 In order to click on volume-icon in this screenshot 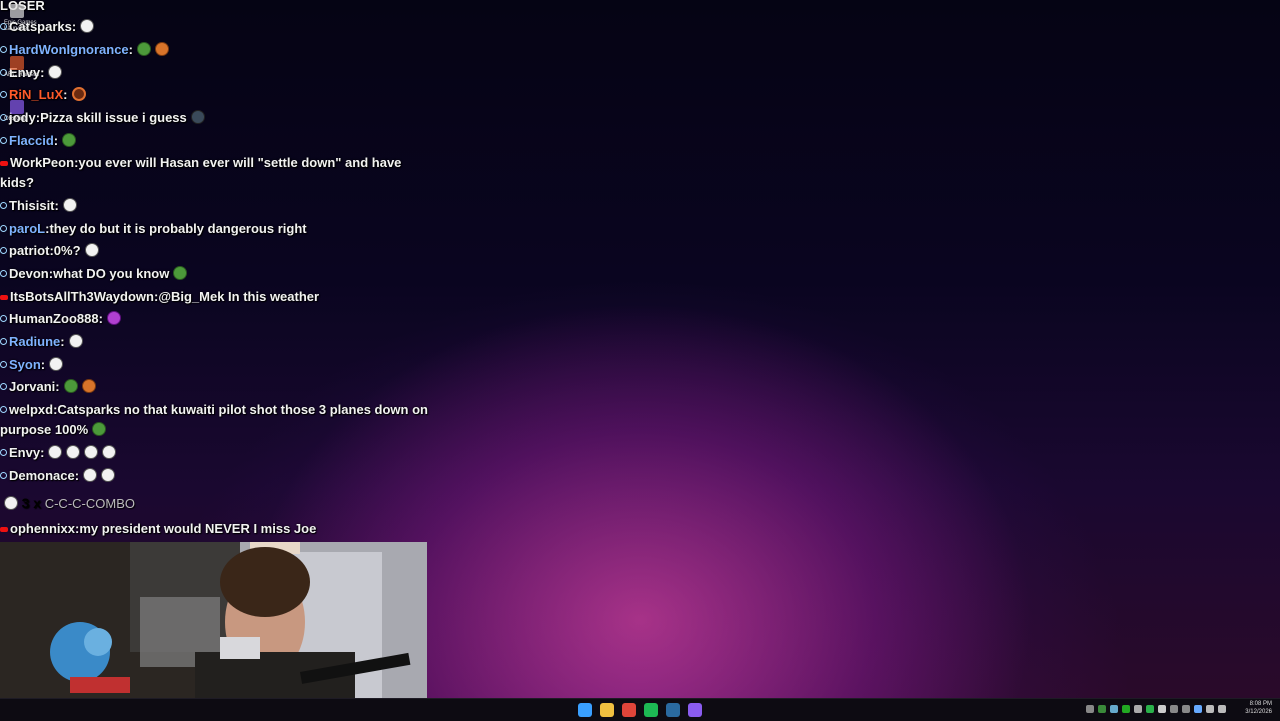, I will do `click(1210, 709)`.